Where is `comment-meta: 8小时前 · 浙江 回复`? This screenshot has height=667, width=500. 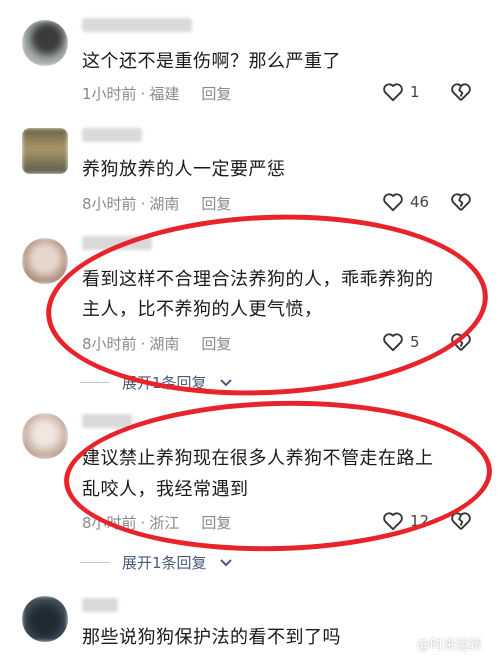
comment-meta: 8小时前 · 浙江 回复 is located at coordinates (156, 522).